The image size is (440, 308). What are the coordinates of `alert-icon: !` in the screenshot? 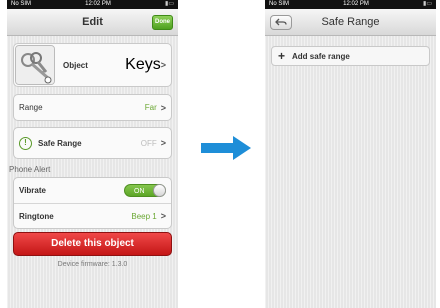 It's located at (25, 143).